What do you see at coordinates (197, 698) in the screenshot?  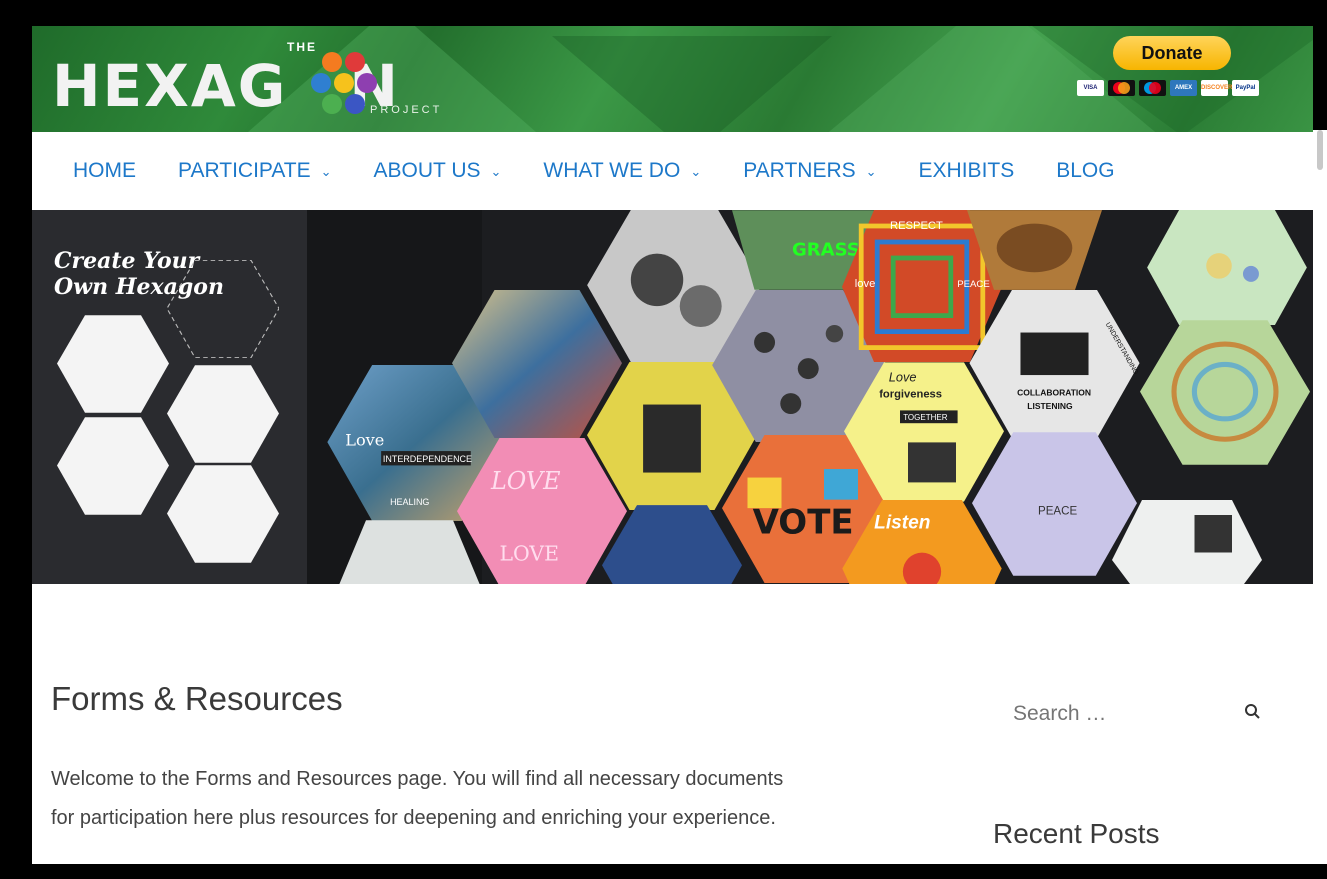 I see `page-title: Forms & Resources` at bounding box center [197, 698].